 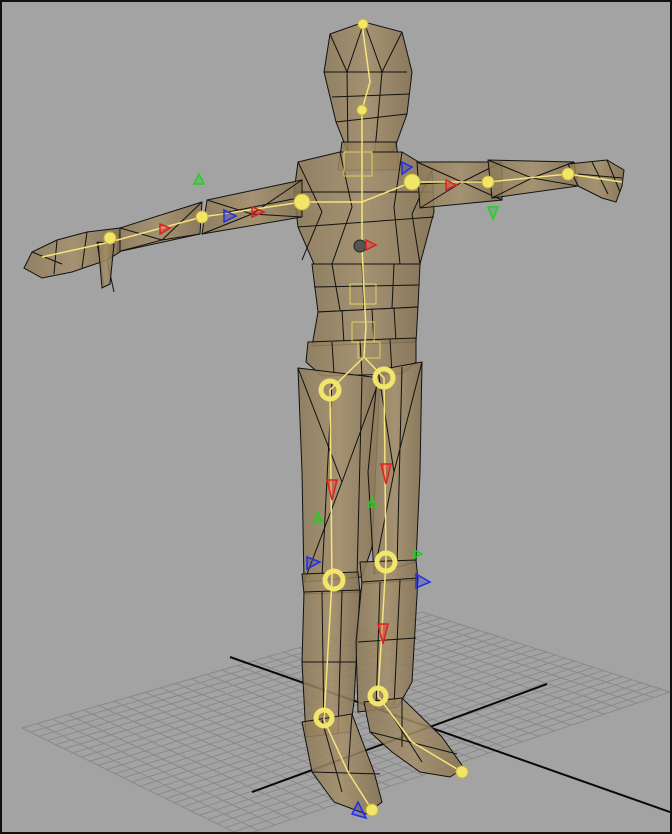 I want to click on joint-toe-right, so click(x=462, y=772).